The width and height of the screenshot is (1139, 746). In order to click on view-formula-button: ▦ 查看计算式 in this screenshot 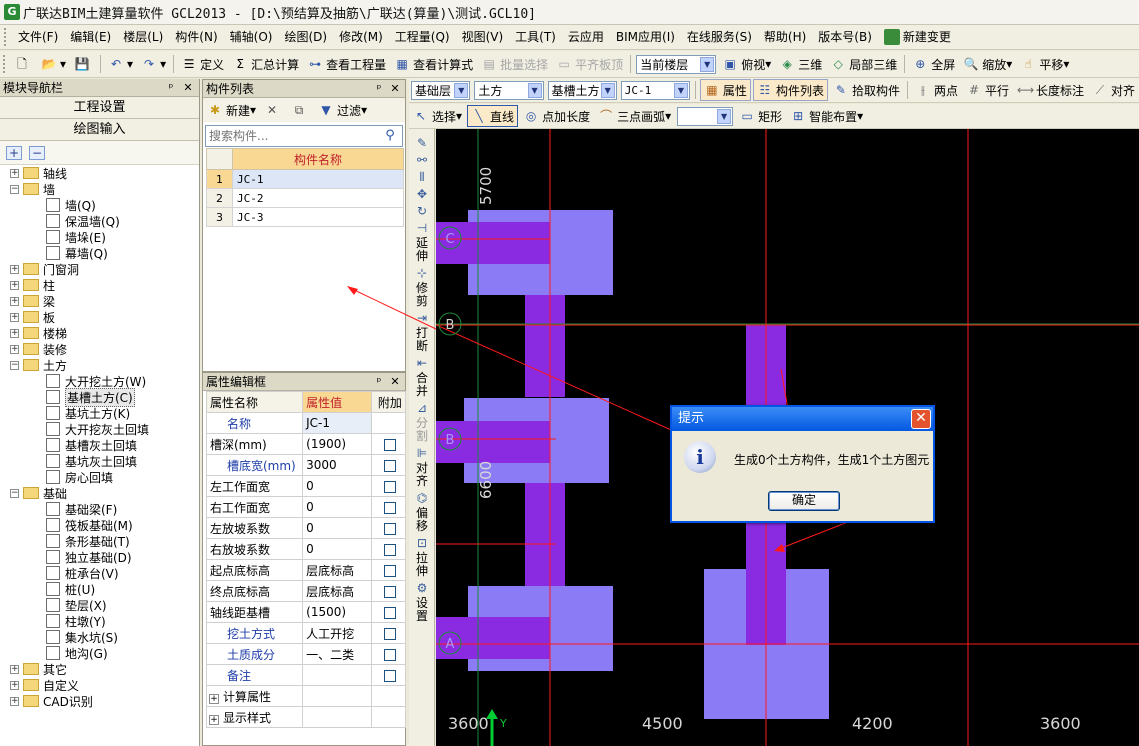, I will do `click(433, 64)`.